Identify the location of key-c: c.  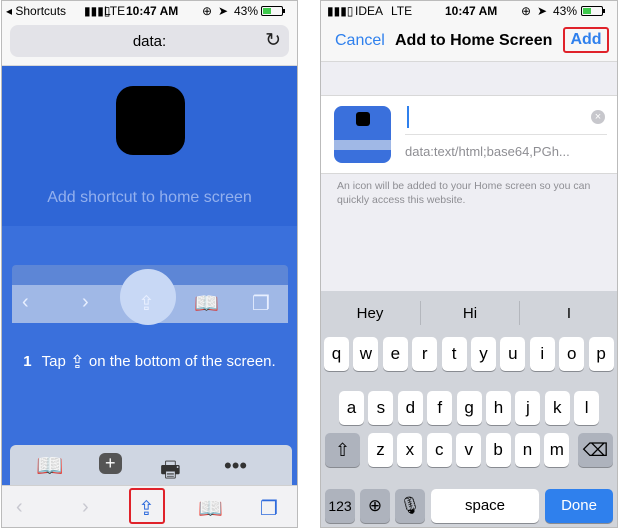
(439, 450).